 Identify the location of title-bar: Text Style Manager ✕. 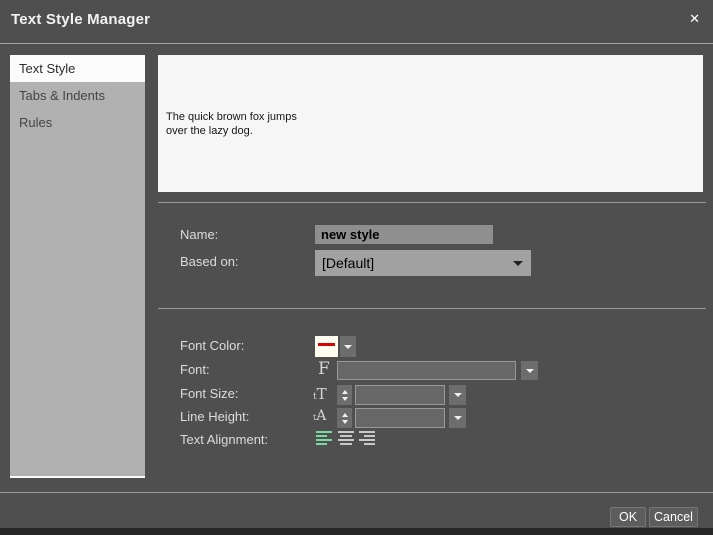
(356, 22).